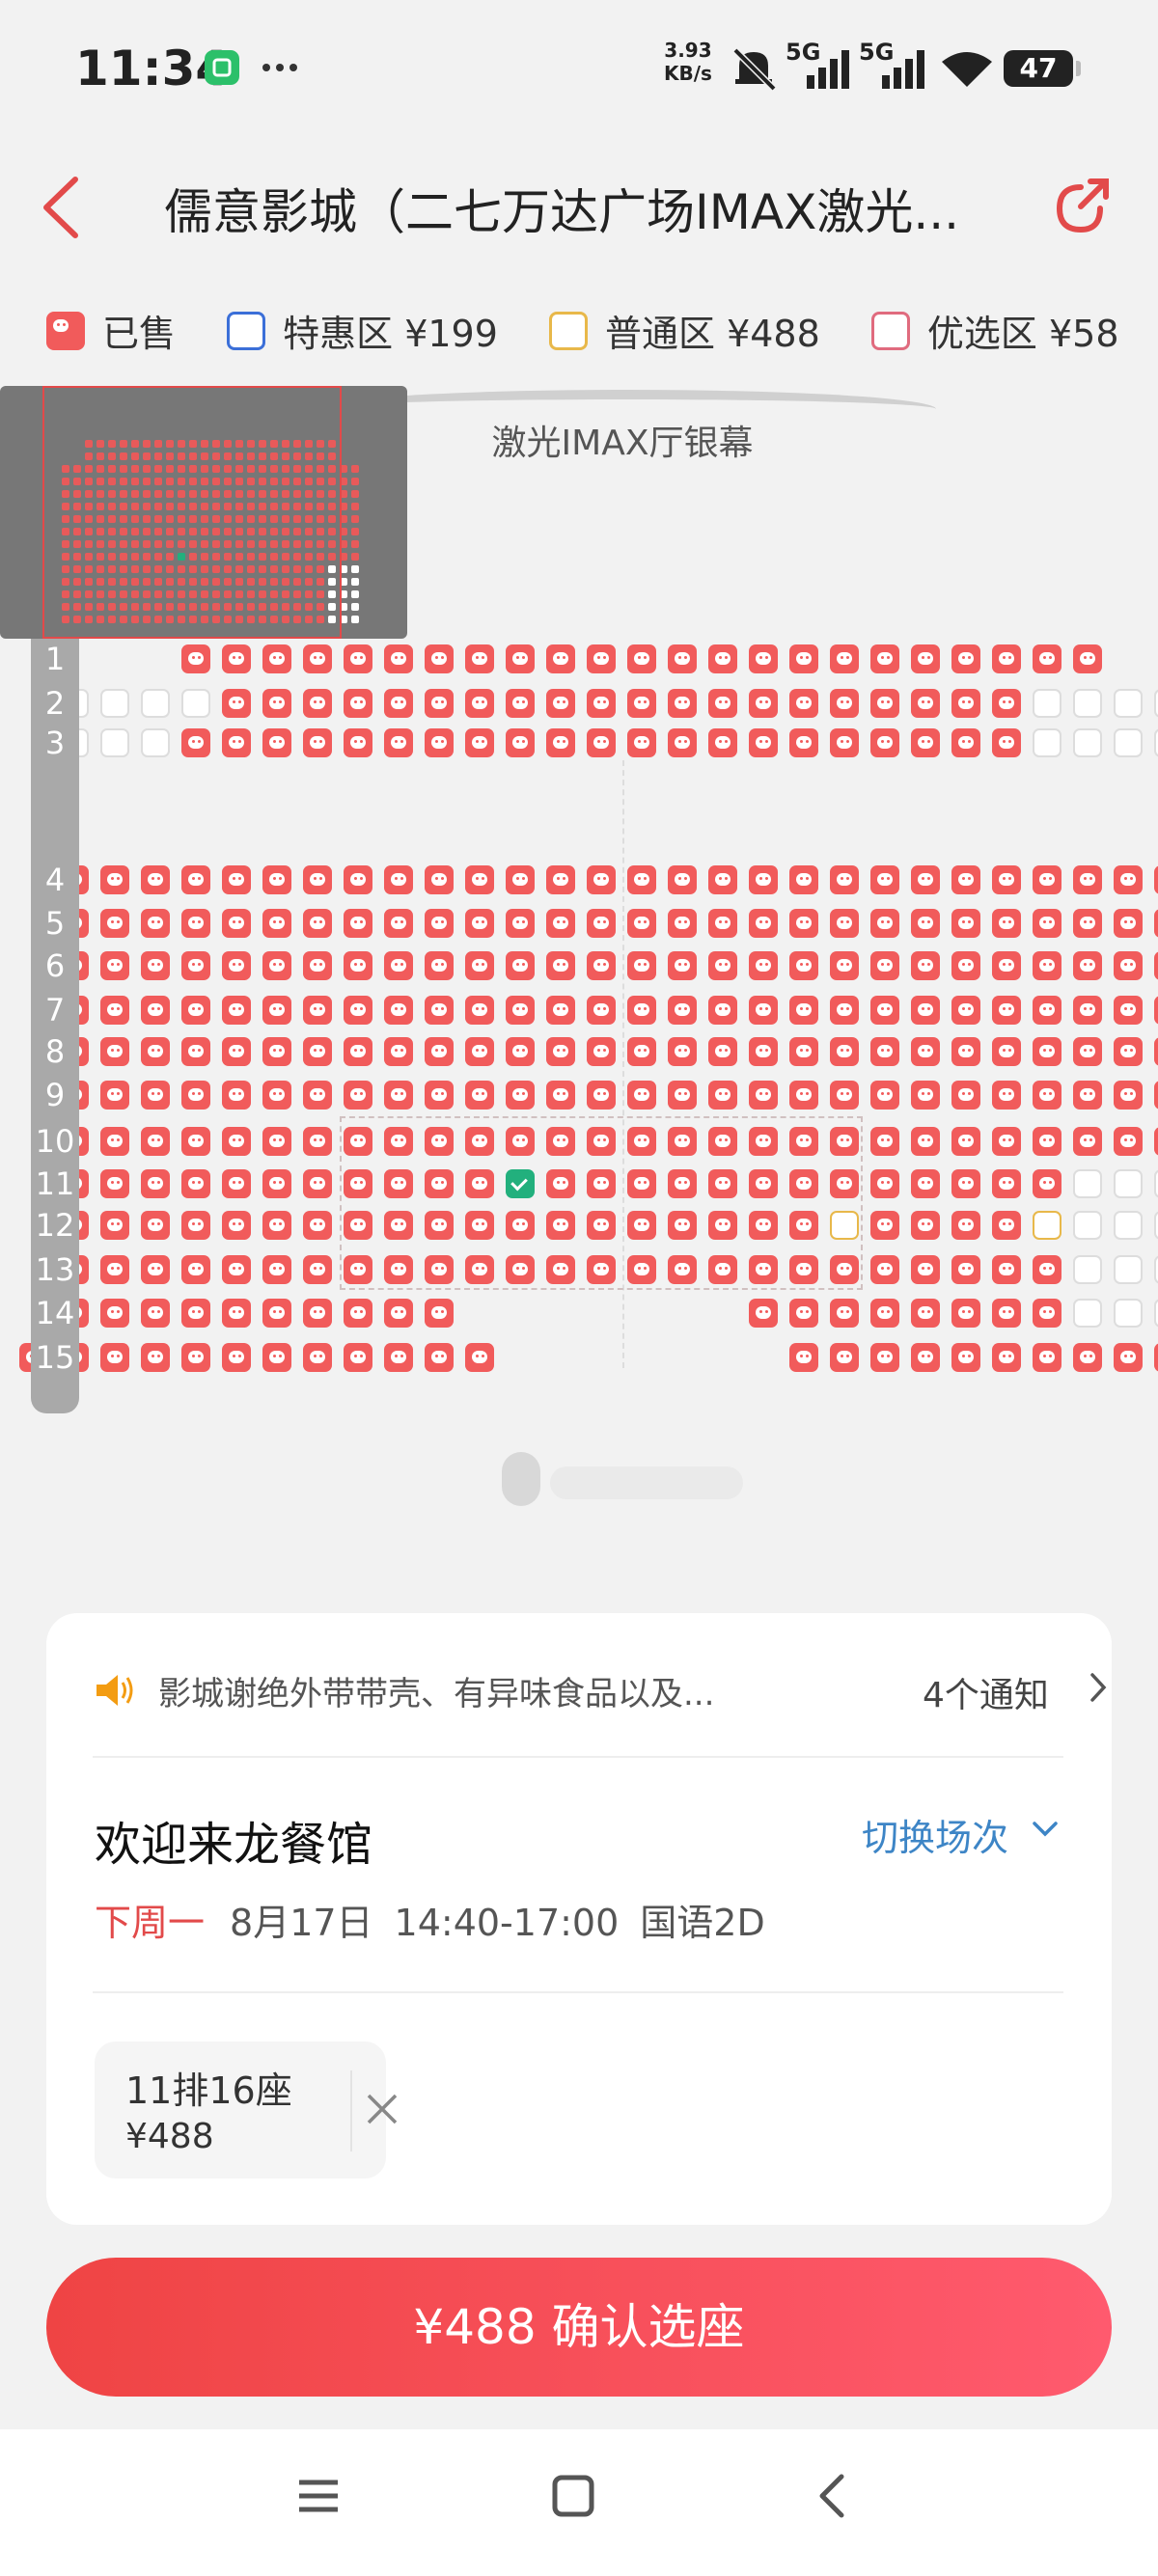  I want to click on selected-seat-chip: 11排16座 ¥488, so click(246, 2111).